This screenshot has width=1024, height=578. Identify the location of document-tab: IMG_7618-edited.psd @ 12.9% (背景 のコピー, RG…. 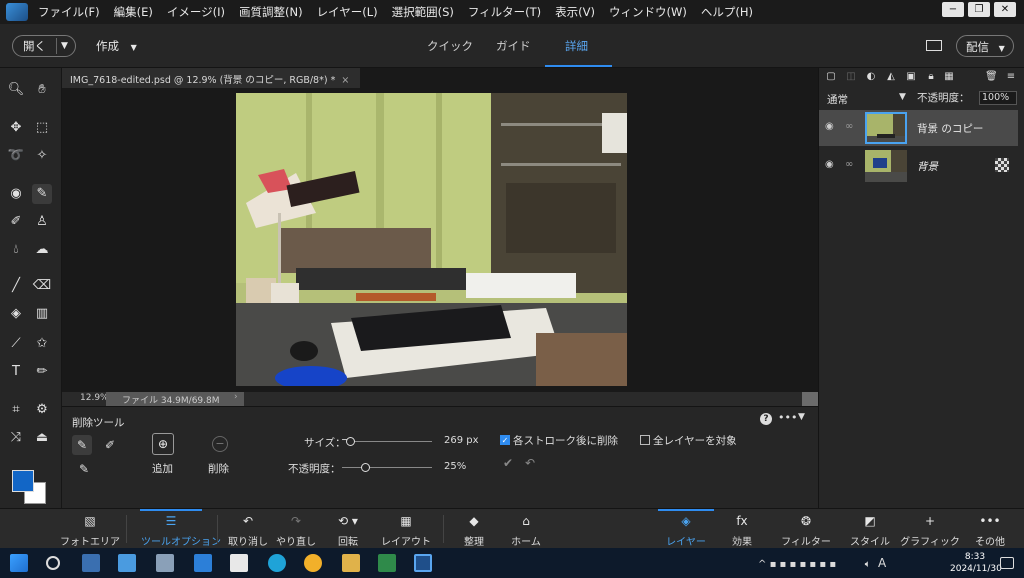
(211, 78).